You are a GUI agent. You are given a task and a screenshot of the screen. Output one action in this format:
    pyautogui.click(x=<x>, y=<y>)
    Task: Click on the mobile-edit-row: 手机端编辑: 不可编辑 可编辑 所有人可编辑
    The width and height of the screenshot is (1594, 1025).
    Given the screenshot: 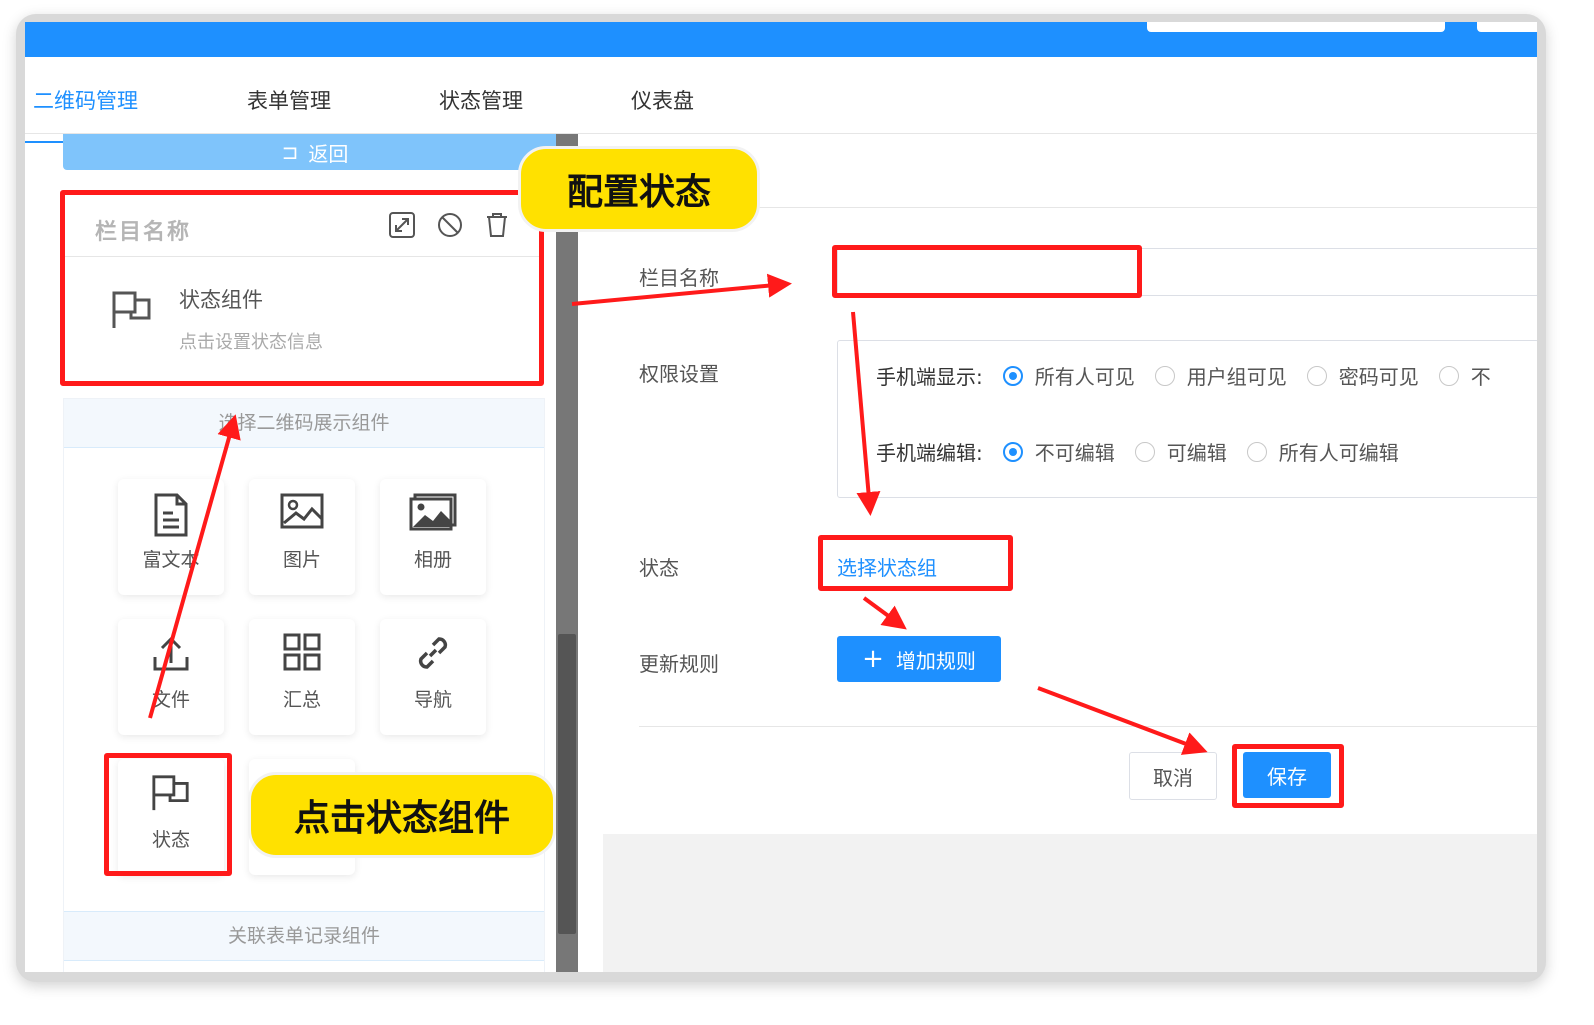 What is the action you would take?
    pyautogui.click(x=1137, y=453)
    